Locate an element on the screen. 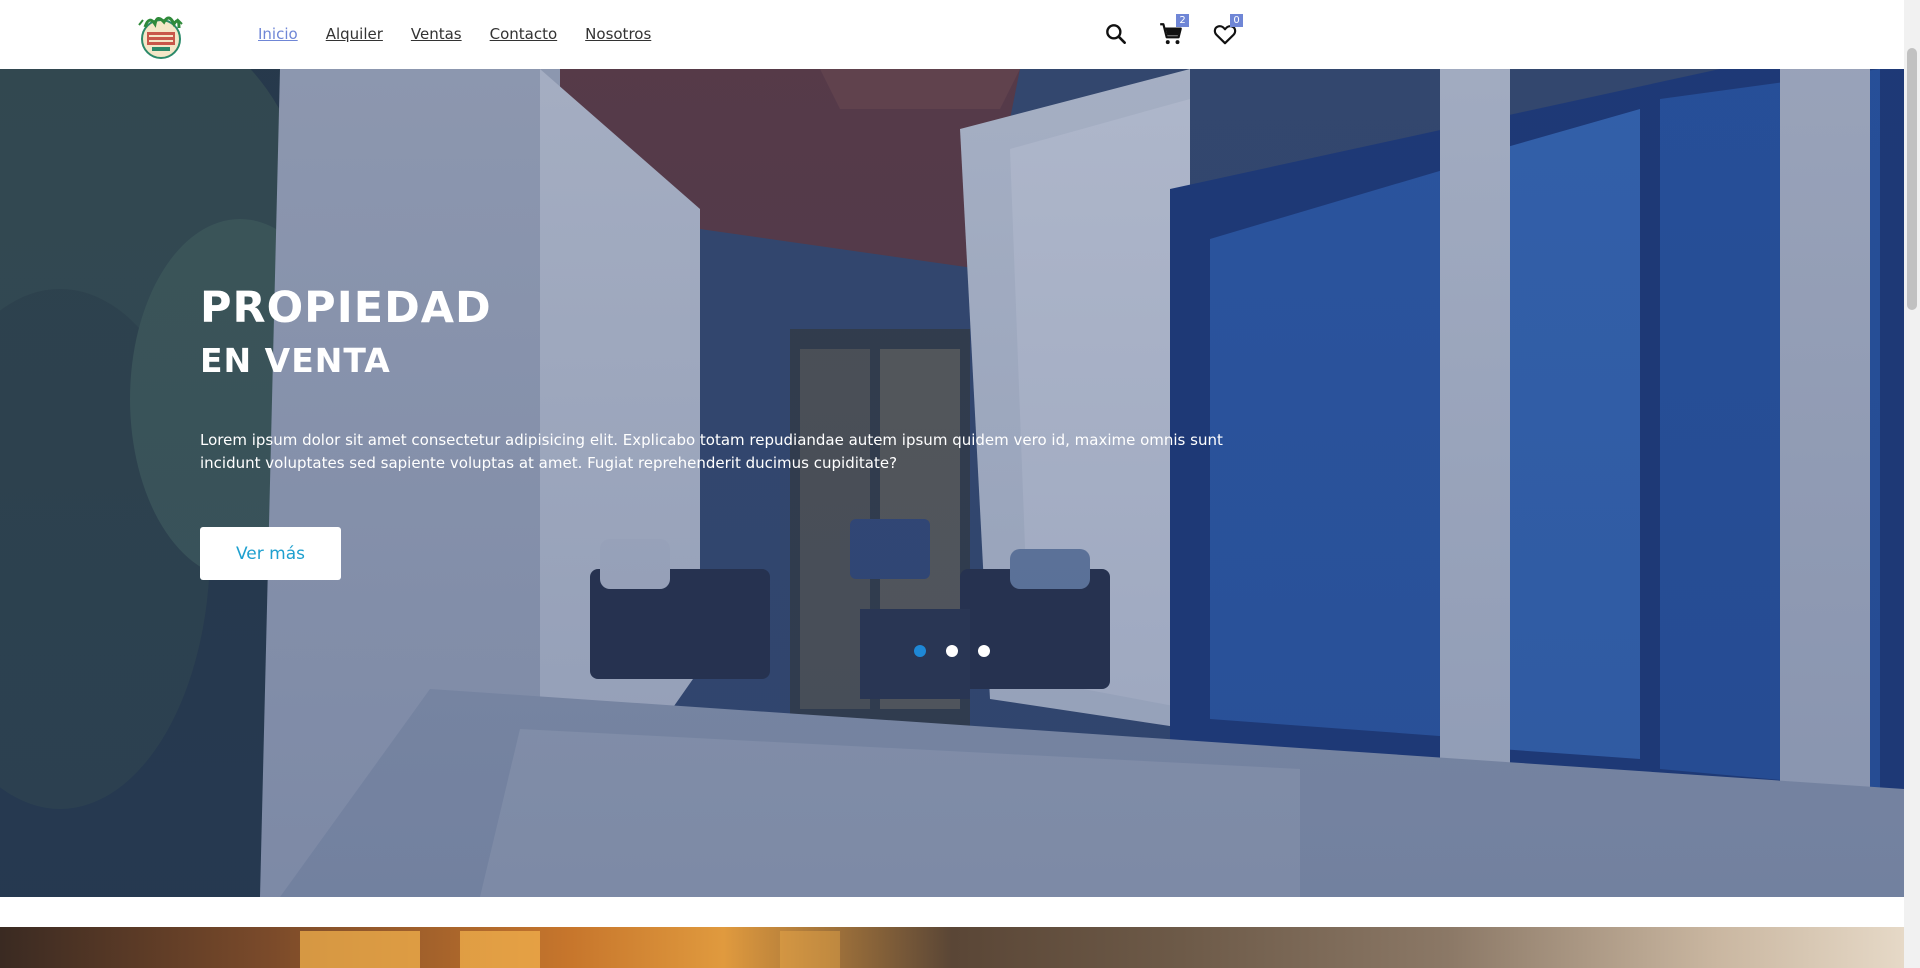 The height and width of the screenshot is (968, 1920). hero-subtitle: EN VENTA is located at coordinates (295, 360).